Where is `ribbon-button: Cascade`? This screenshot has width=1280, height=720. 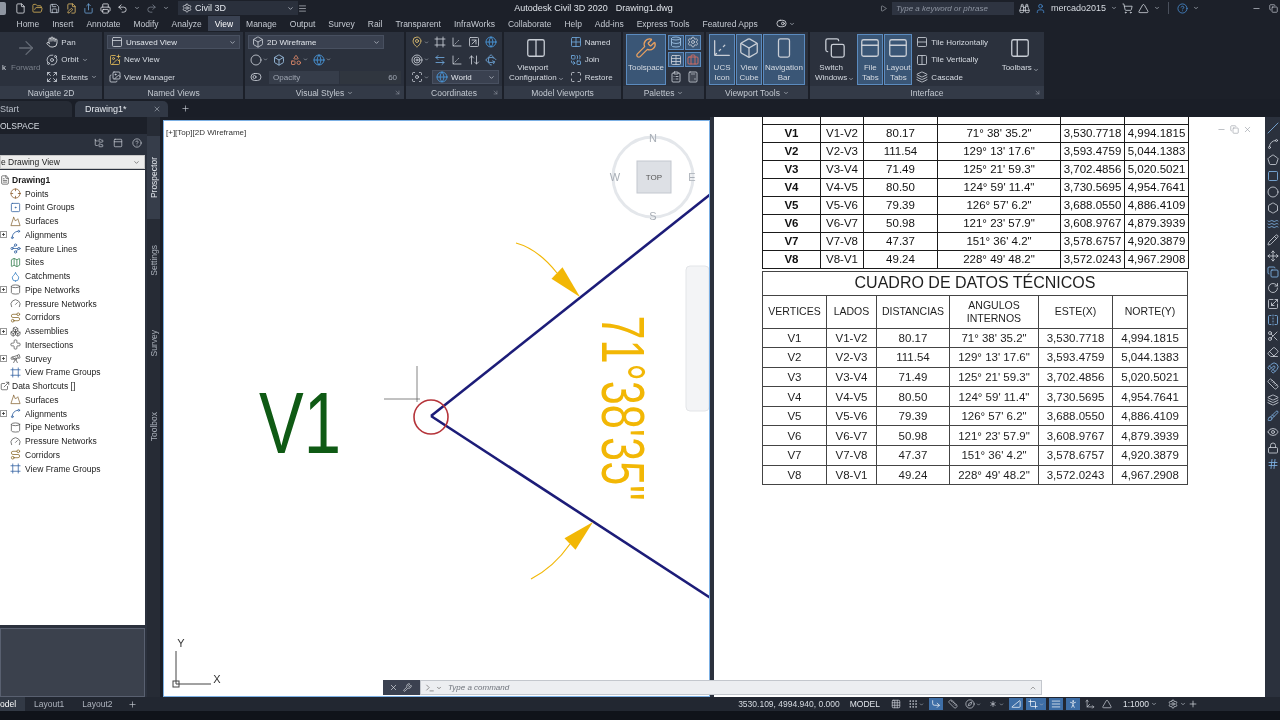 ribbon-button: Cascade is located at coordinates (939, 77).